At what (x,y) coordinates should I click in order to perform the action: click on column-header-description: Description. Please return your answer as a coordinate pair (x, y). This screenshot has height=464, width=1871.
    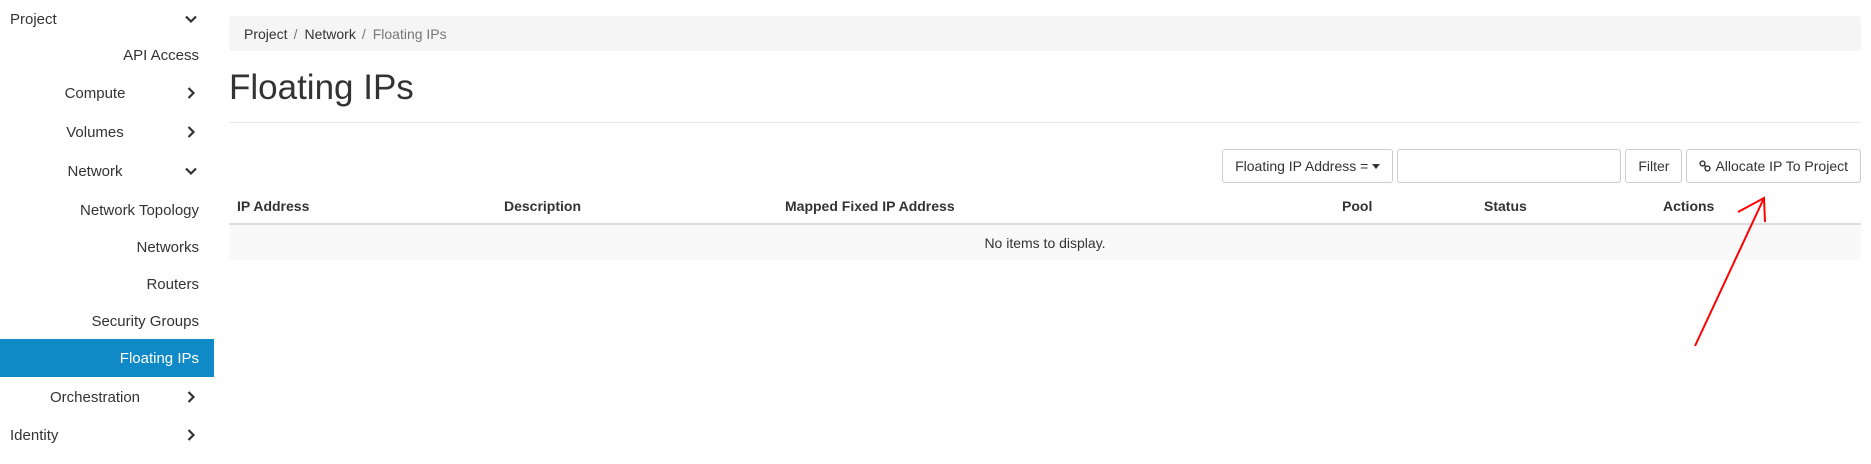
    Looking at the image, I should click on (542, 206).